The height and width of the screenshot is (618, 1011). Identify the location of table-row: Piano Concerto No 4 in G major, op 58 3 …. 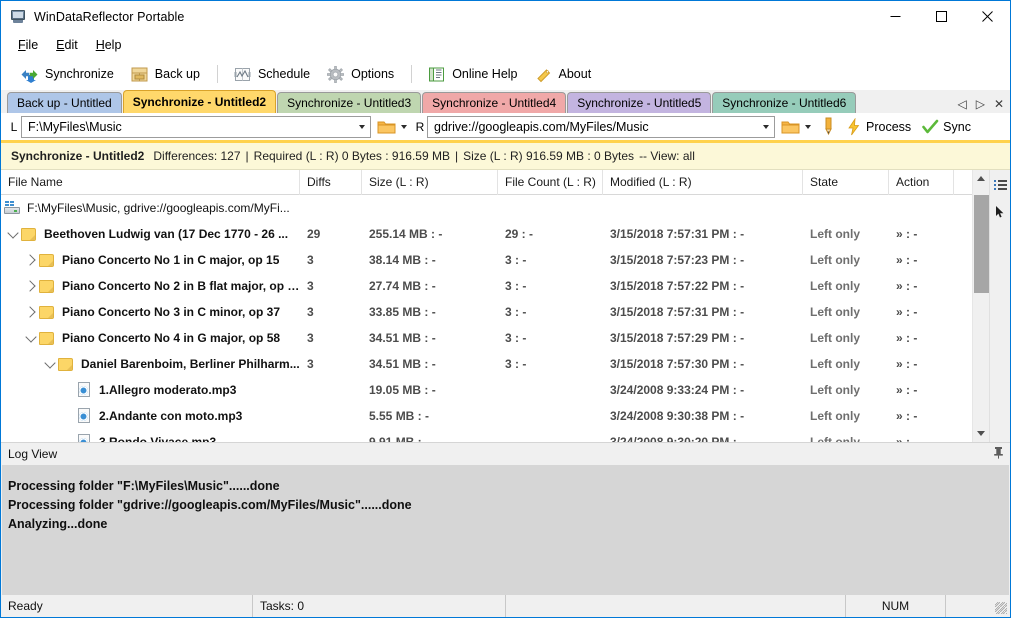
(486, 338).